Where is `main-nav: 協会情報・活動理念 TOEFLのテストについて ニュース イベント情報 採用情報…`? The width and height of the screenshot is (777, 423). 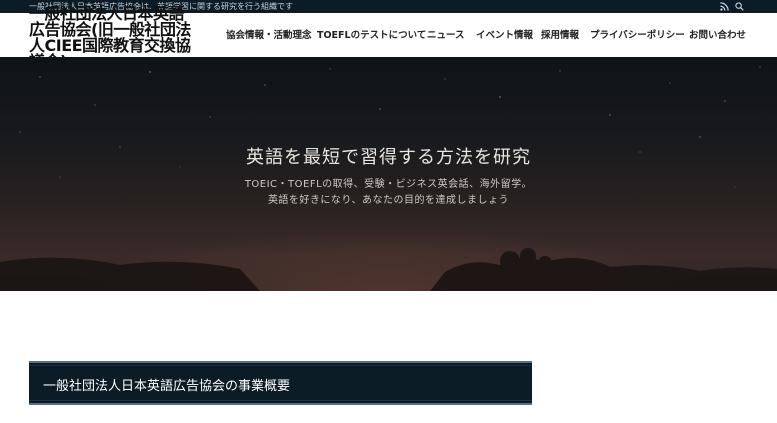
main-nav: 協会情報・活動理念 TOEFLのテストについて ニュース イベント情報 採用情報… is located at coordinates (388, 36).